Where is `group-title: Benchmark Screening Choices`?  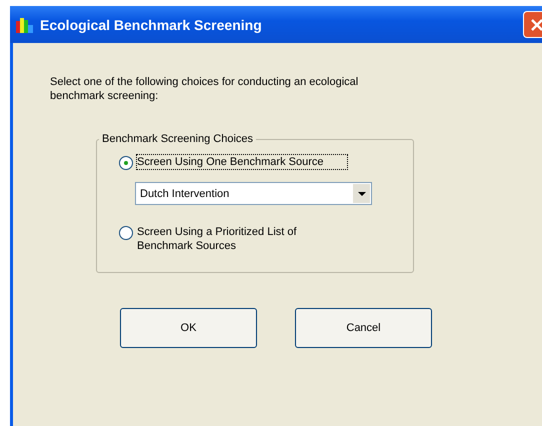 group-title: Benchmark Screening Choices is located at coordinates (177, 139).